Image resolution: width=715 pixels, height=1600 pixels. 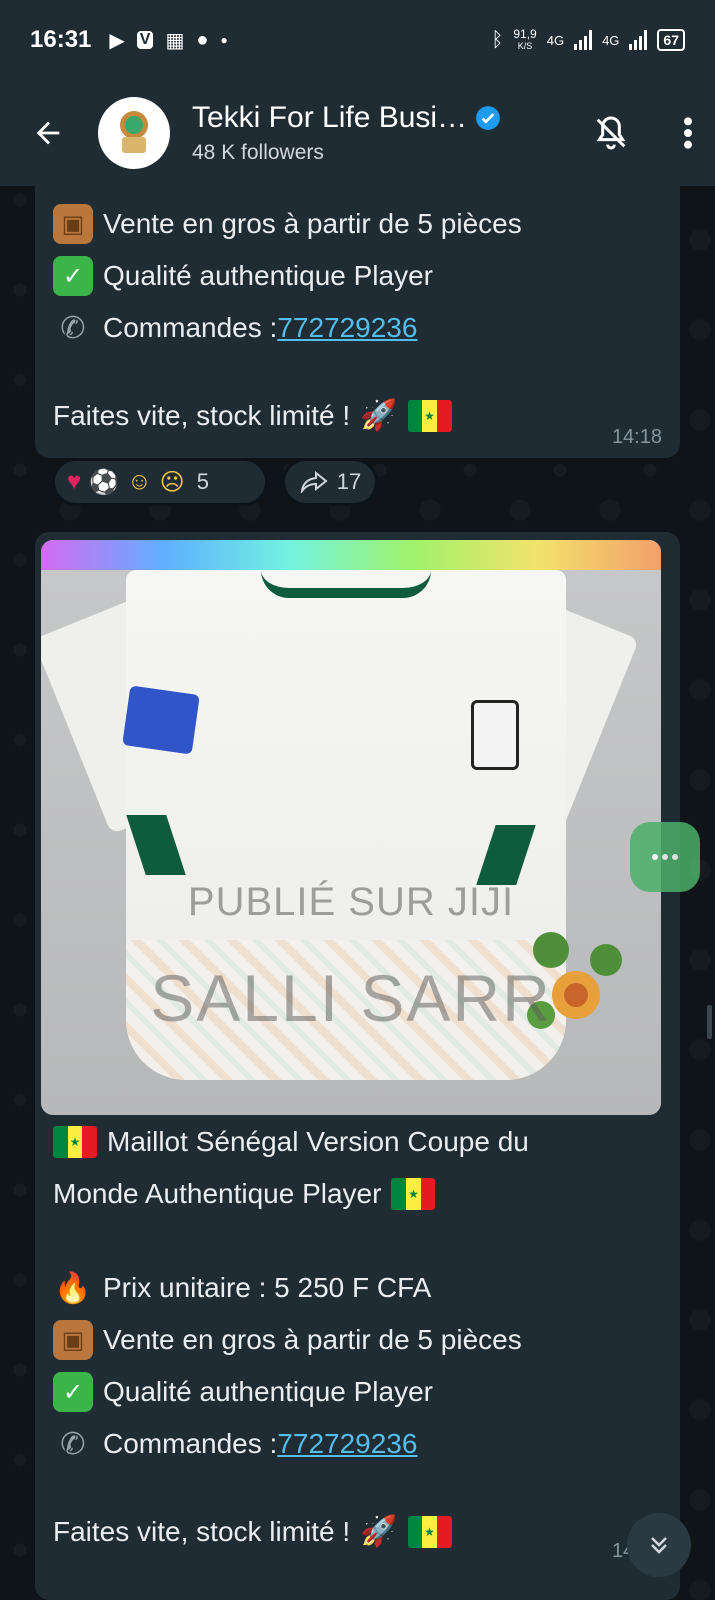 I want to click on sad-reaction-icon: ☹, so click(x=172, y=482).